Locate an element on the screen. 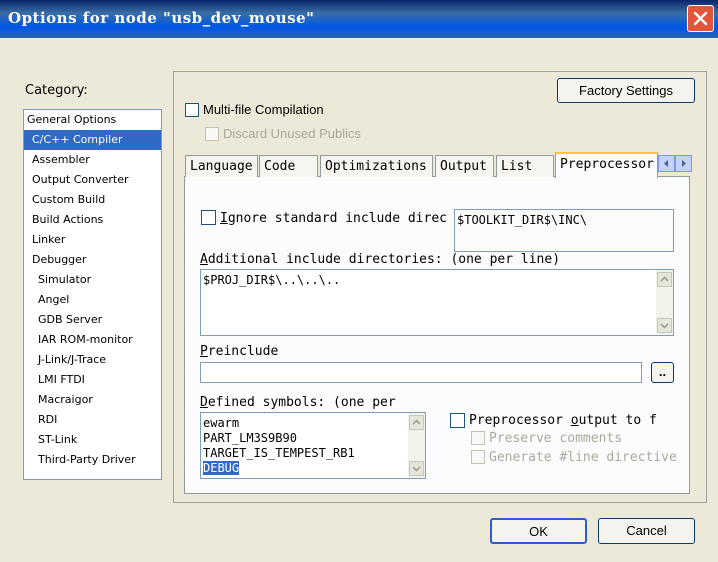 The height and width of the screenshot is (562, 718). symbol-line: TARGET_IS_TEMPEST_RB1 is located at coordinates (279, 453).